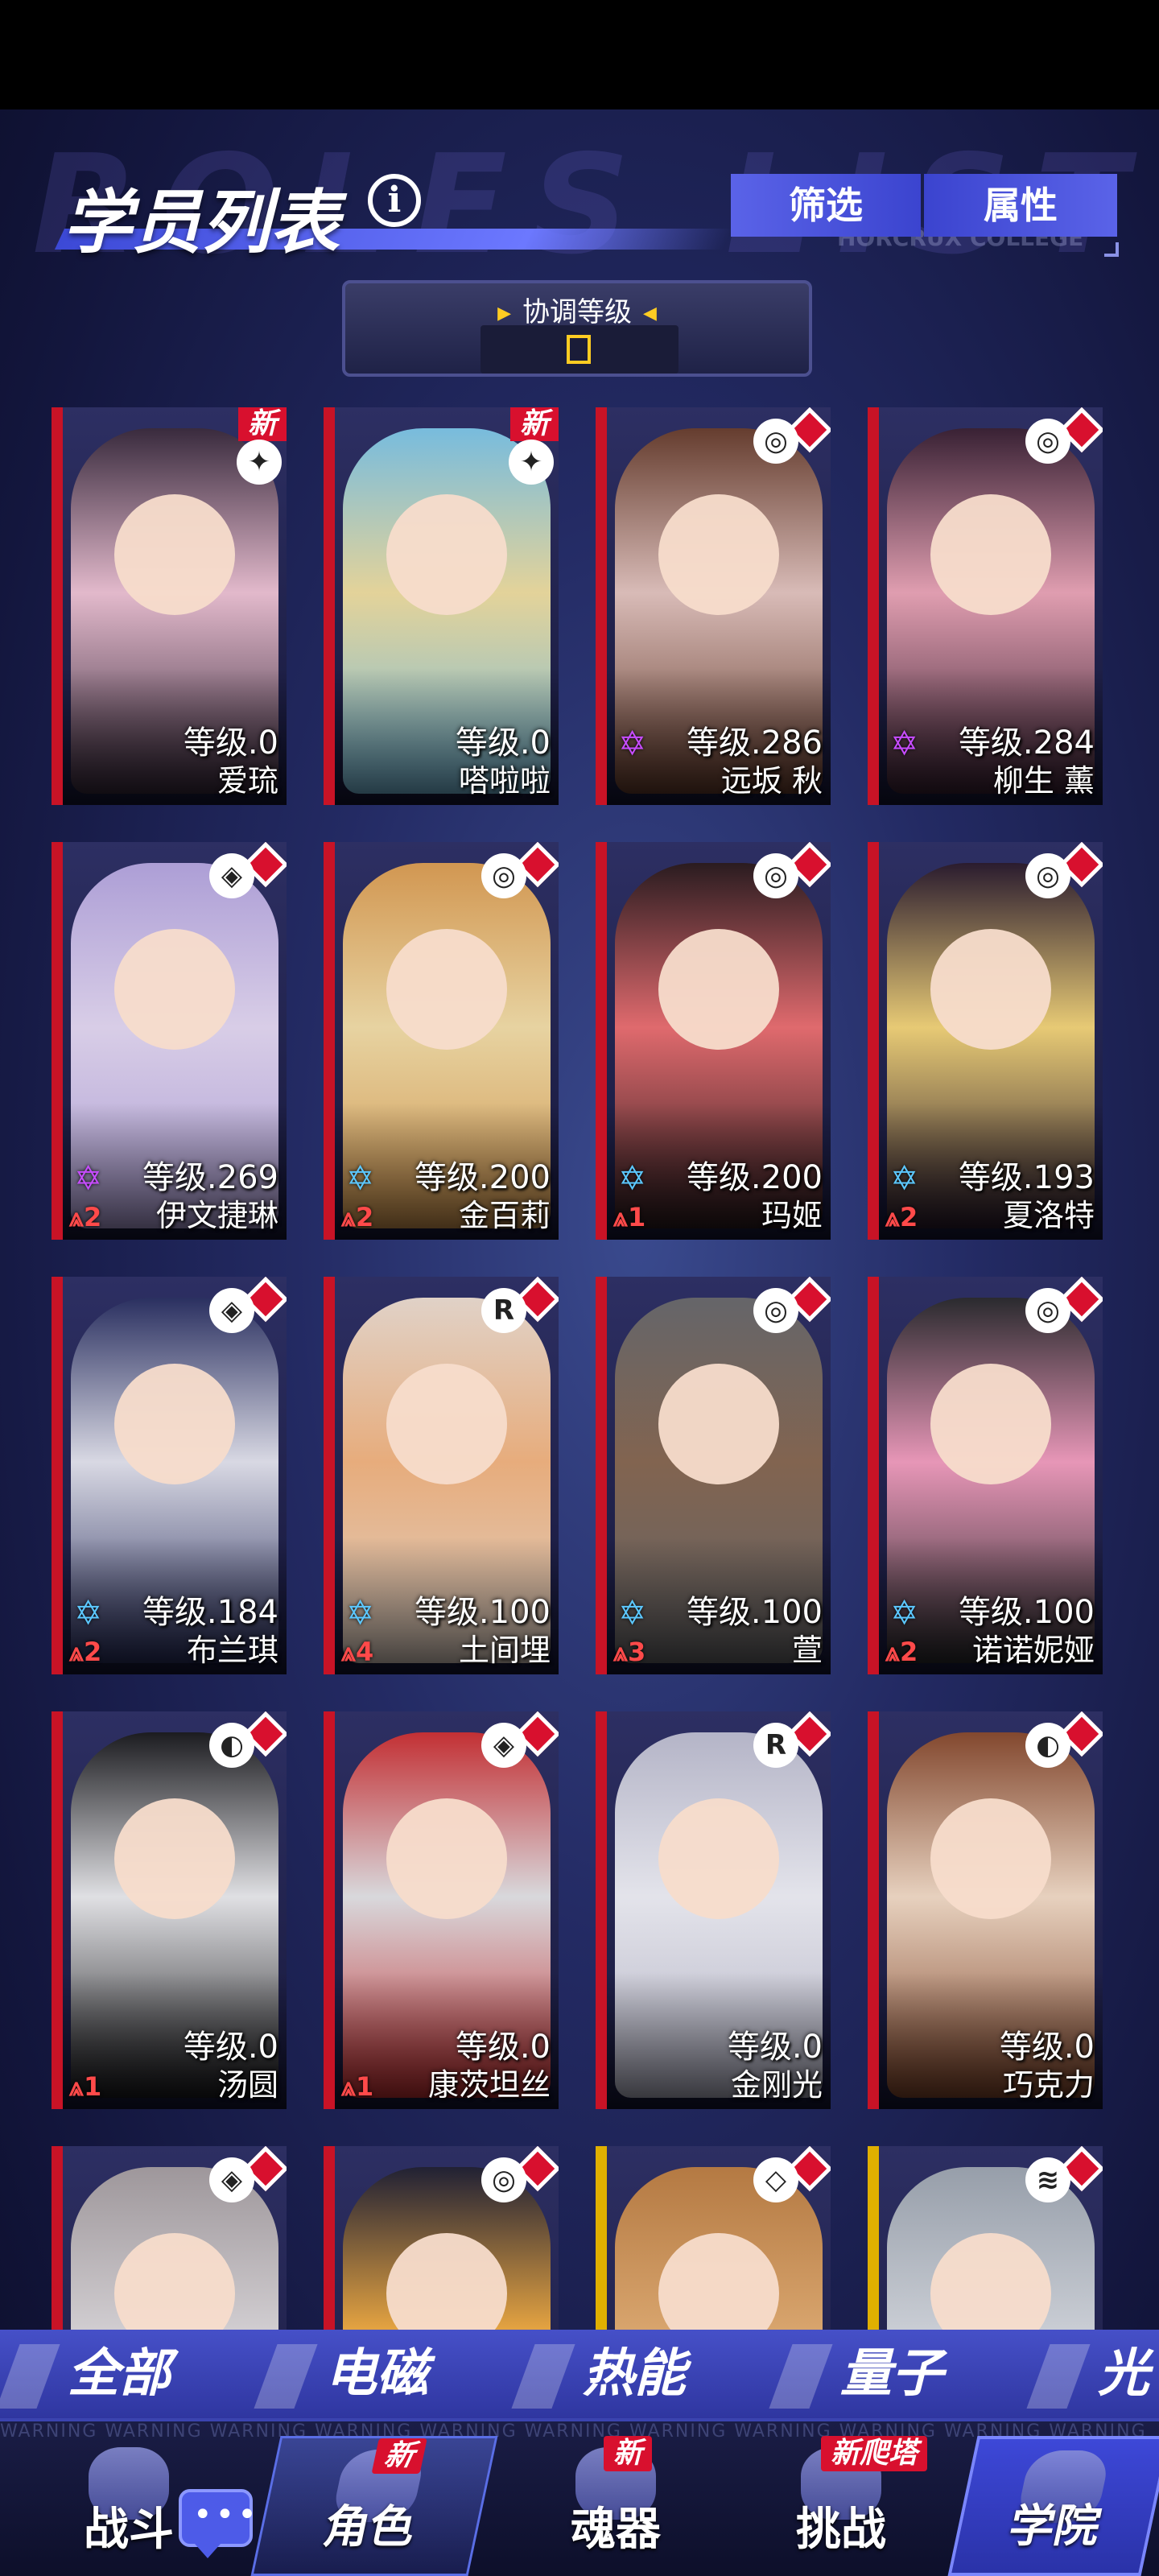 The image size is (1159, 2576). I want to click on status-bar, so click(579, 54).